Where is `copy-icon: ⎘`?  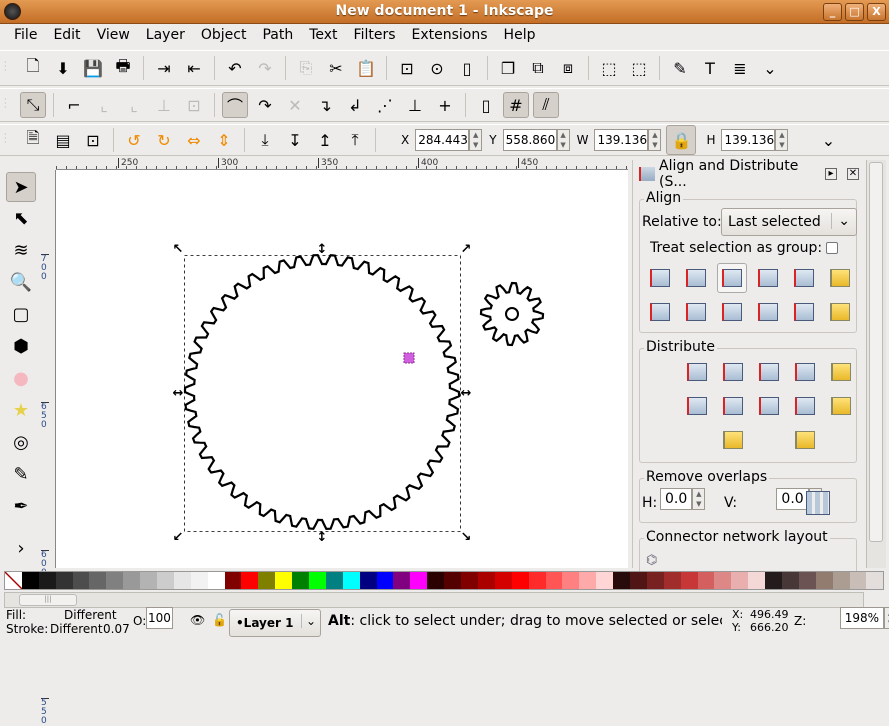 copy-icon: ⎘ is located at coordinates (306, 68).